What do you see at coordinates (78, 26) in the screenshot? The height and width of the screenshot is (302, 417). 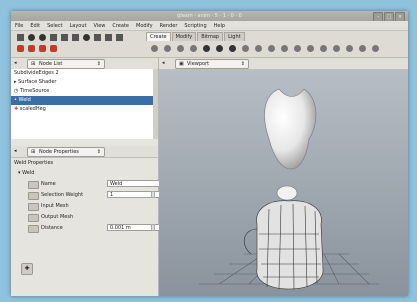 I see `menu-layout: Layout` at bounding box center [78, 26].